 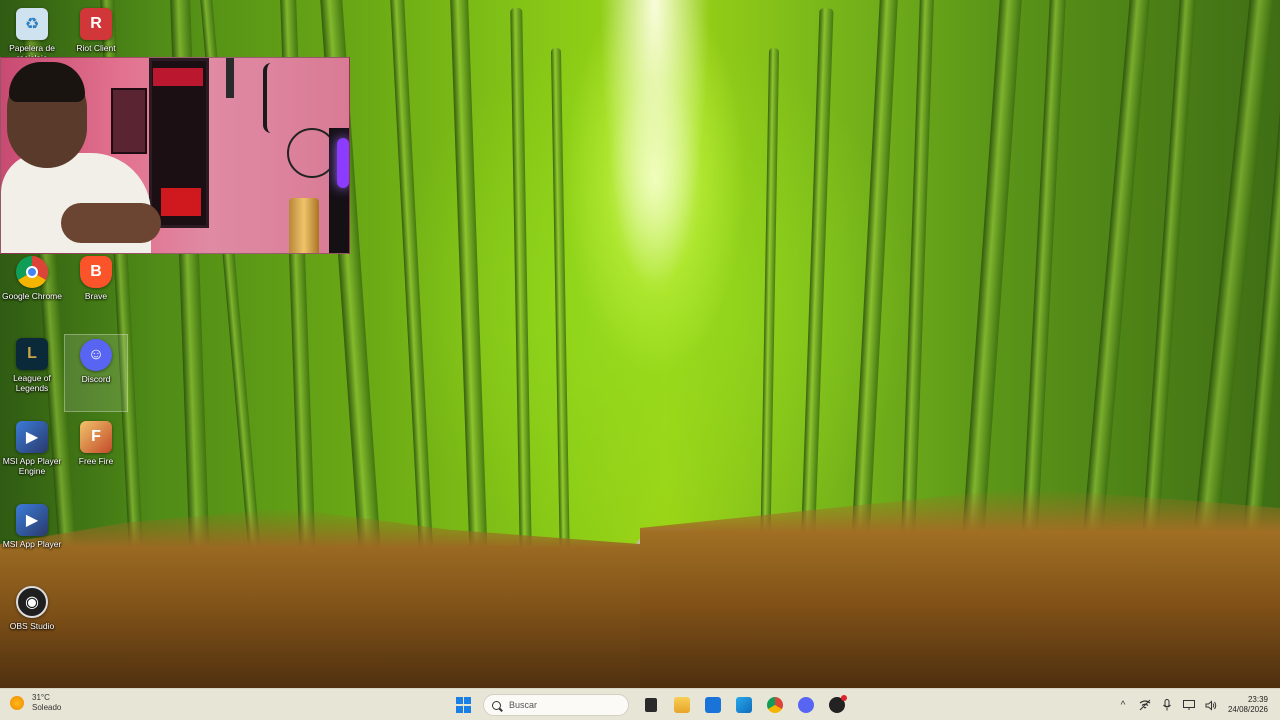 What do you see at coordinates (960, 588) in the screenshot?
I see `grass-right` at bounding box center [960, 588].